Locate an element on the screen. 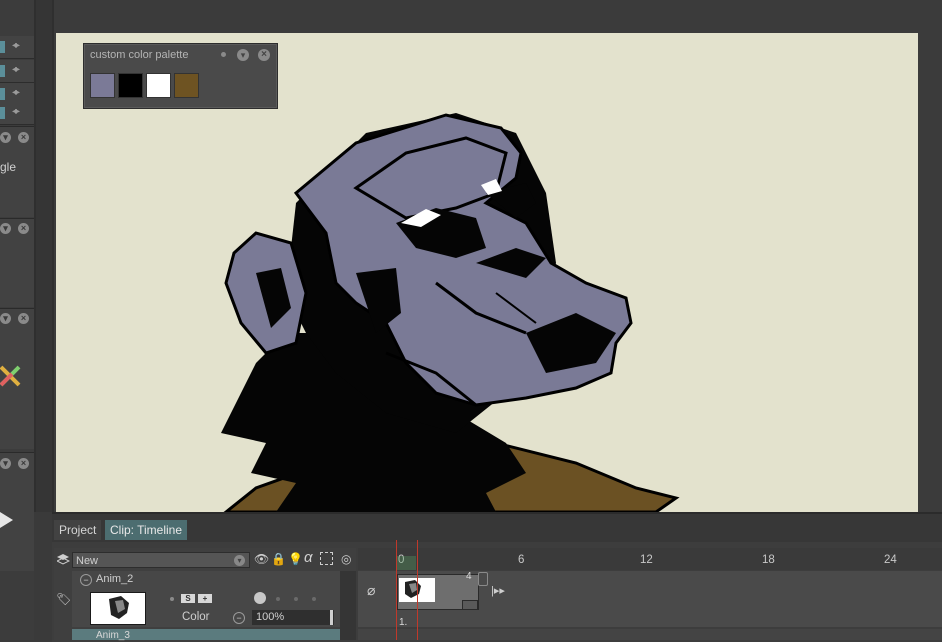 The width and height of the screenshot is (942, 642). frame-tick: 18 is located at coordinates (768, 560).